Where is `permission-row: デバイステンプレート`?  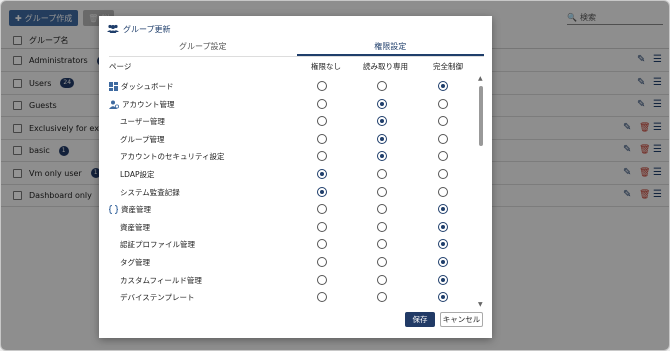
permission-row: デバイステンプレート is located at coordinates (294, 297).